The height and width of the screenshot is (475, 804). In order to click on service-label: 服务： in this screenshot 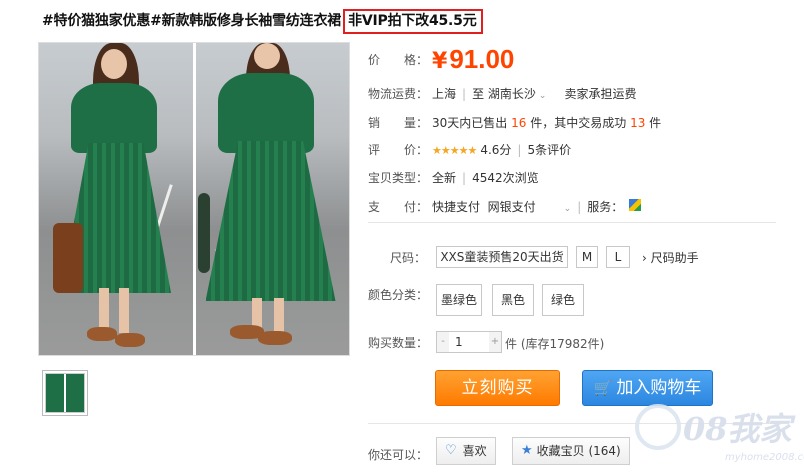, I will do `click(605, 207)`.